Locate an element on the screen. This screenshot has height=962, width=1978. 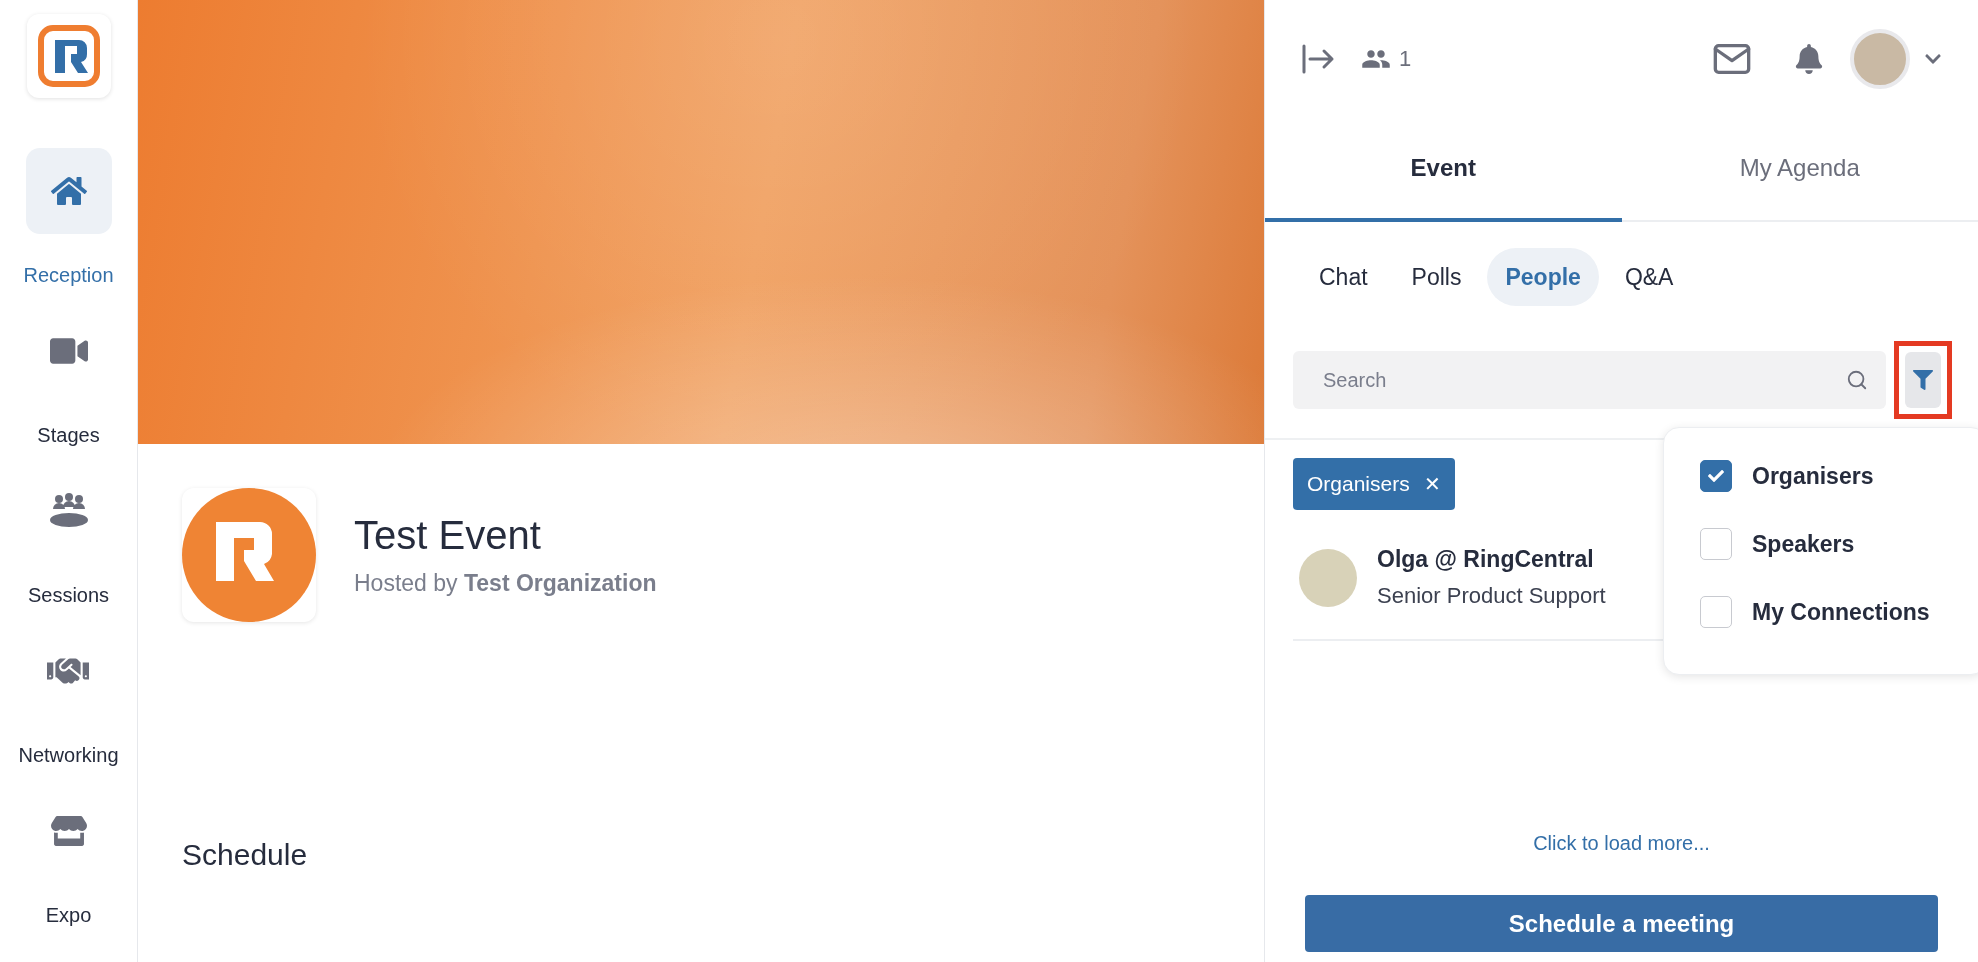
sub-tab: Q&A is located at coordinates (1649, 277).